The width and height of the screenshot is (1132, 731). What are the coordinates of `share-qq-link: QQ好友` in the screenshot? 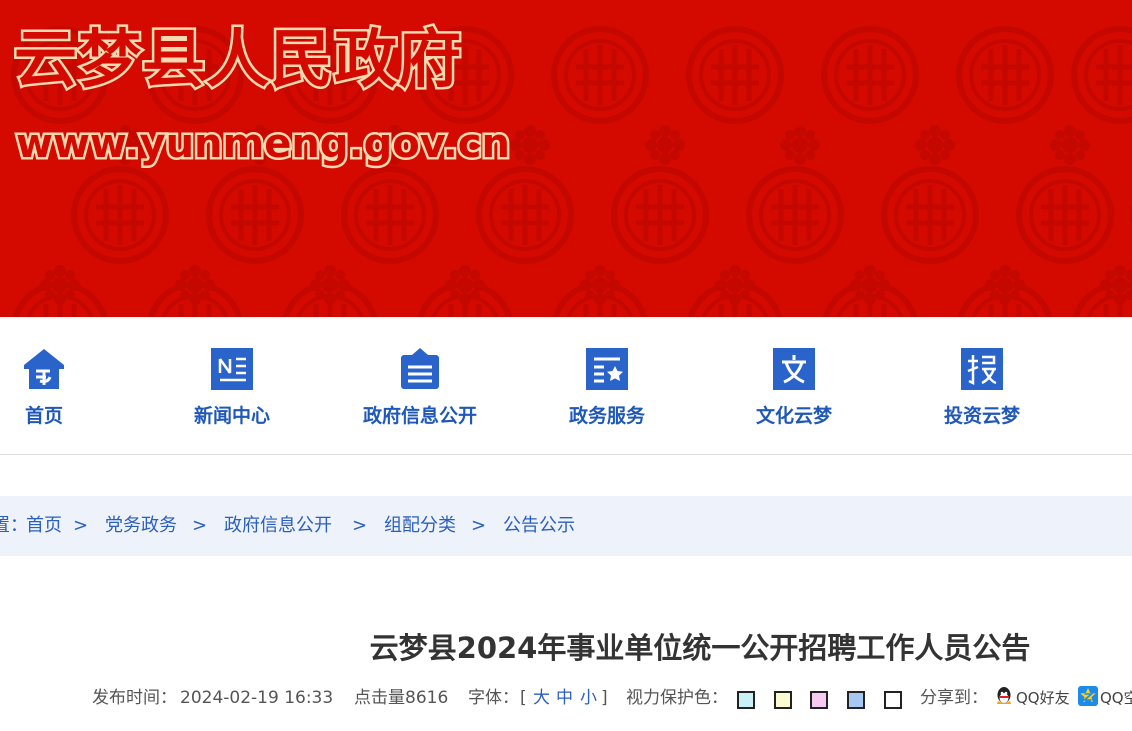 It's located at (1043, 698).